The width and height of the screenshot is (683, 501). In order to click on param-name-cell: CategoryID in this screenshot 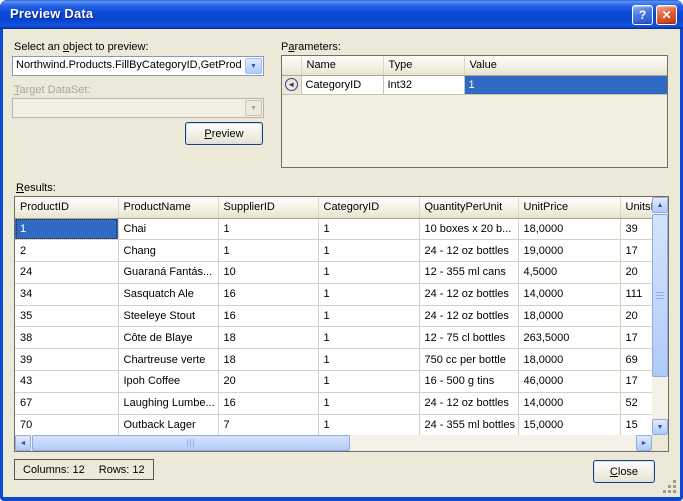, I will do `click(342, 85)`.